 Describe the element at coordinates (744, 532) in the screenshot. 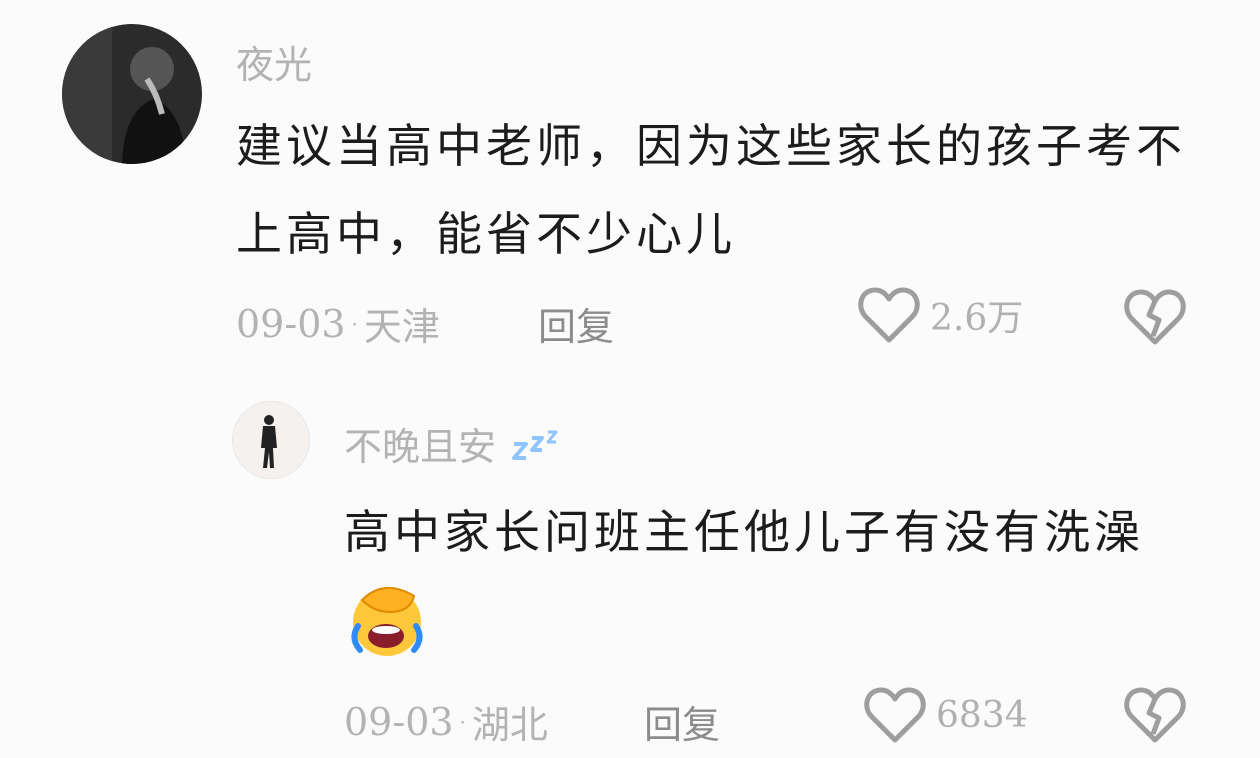

I see `comment-text-body: 高中家长问班主任他儿子有没有洗澡` at that location.